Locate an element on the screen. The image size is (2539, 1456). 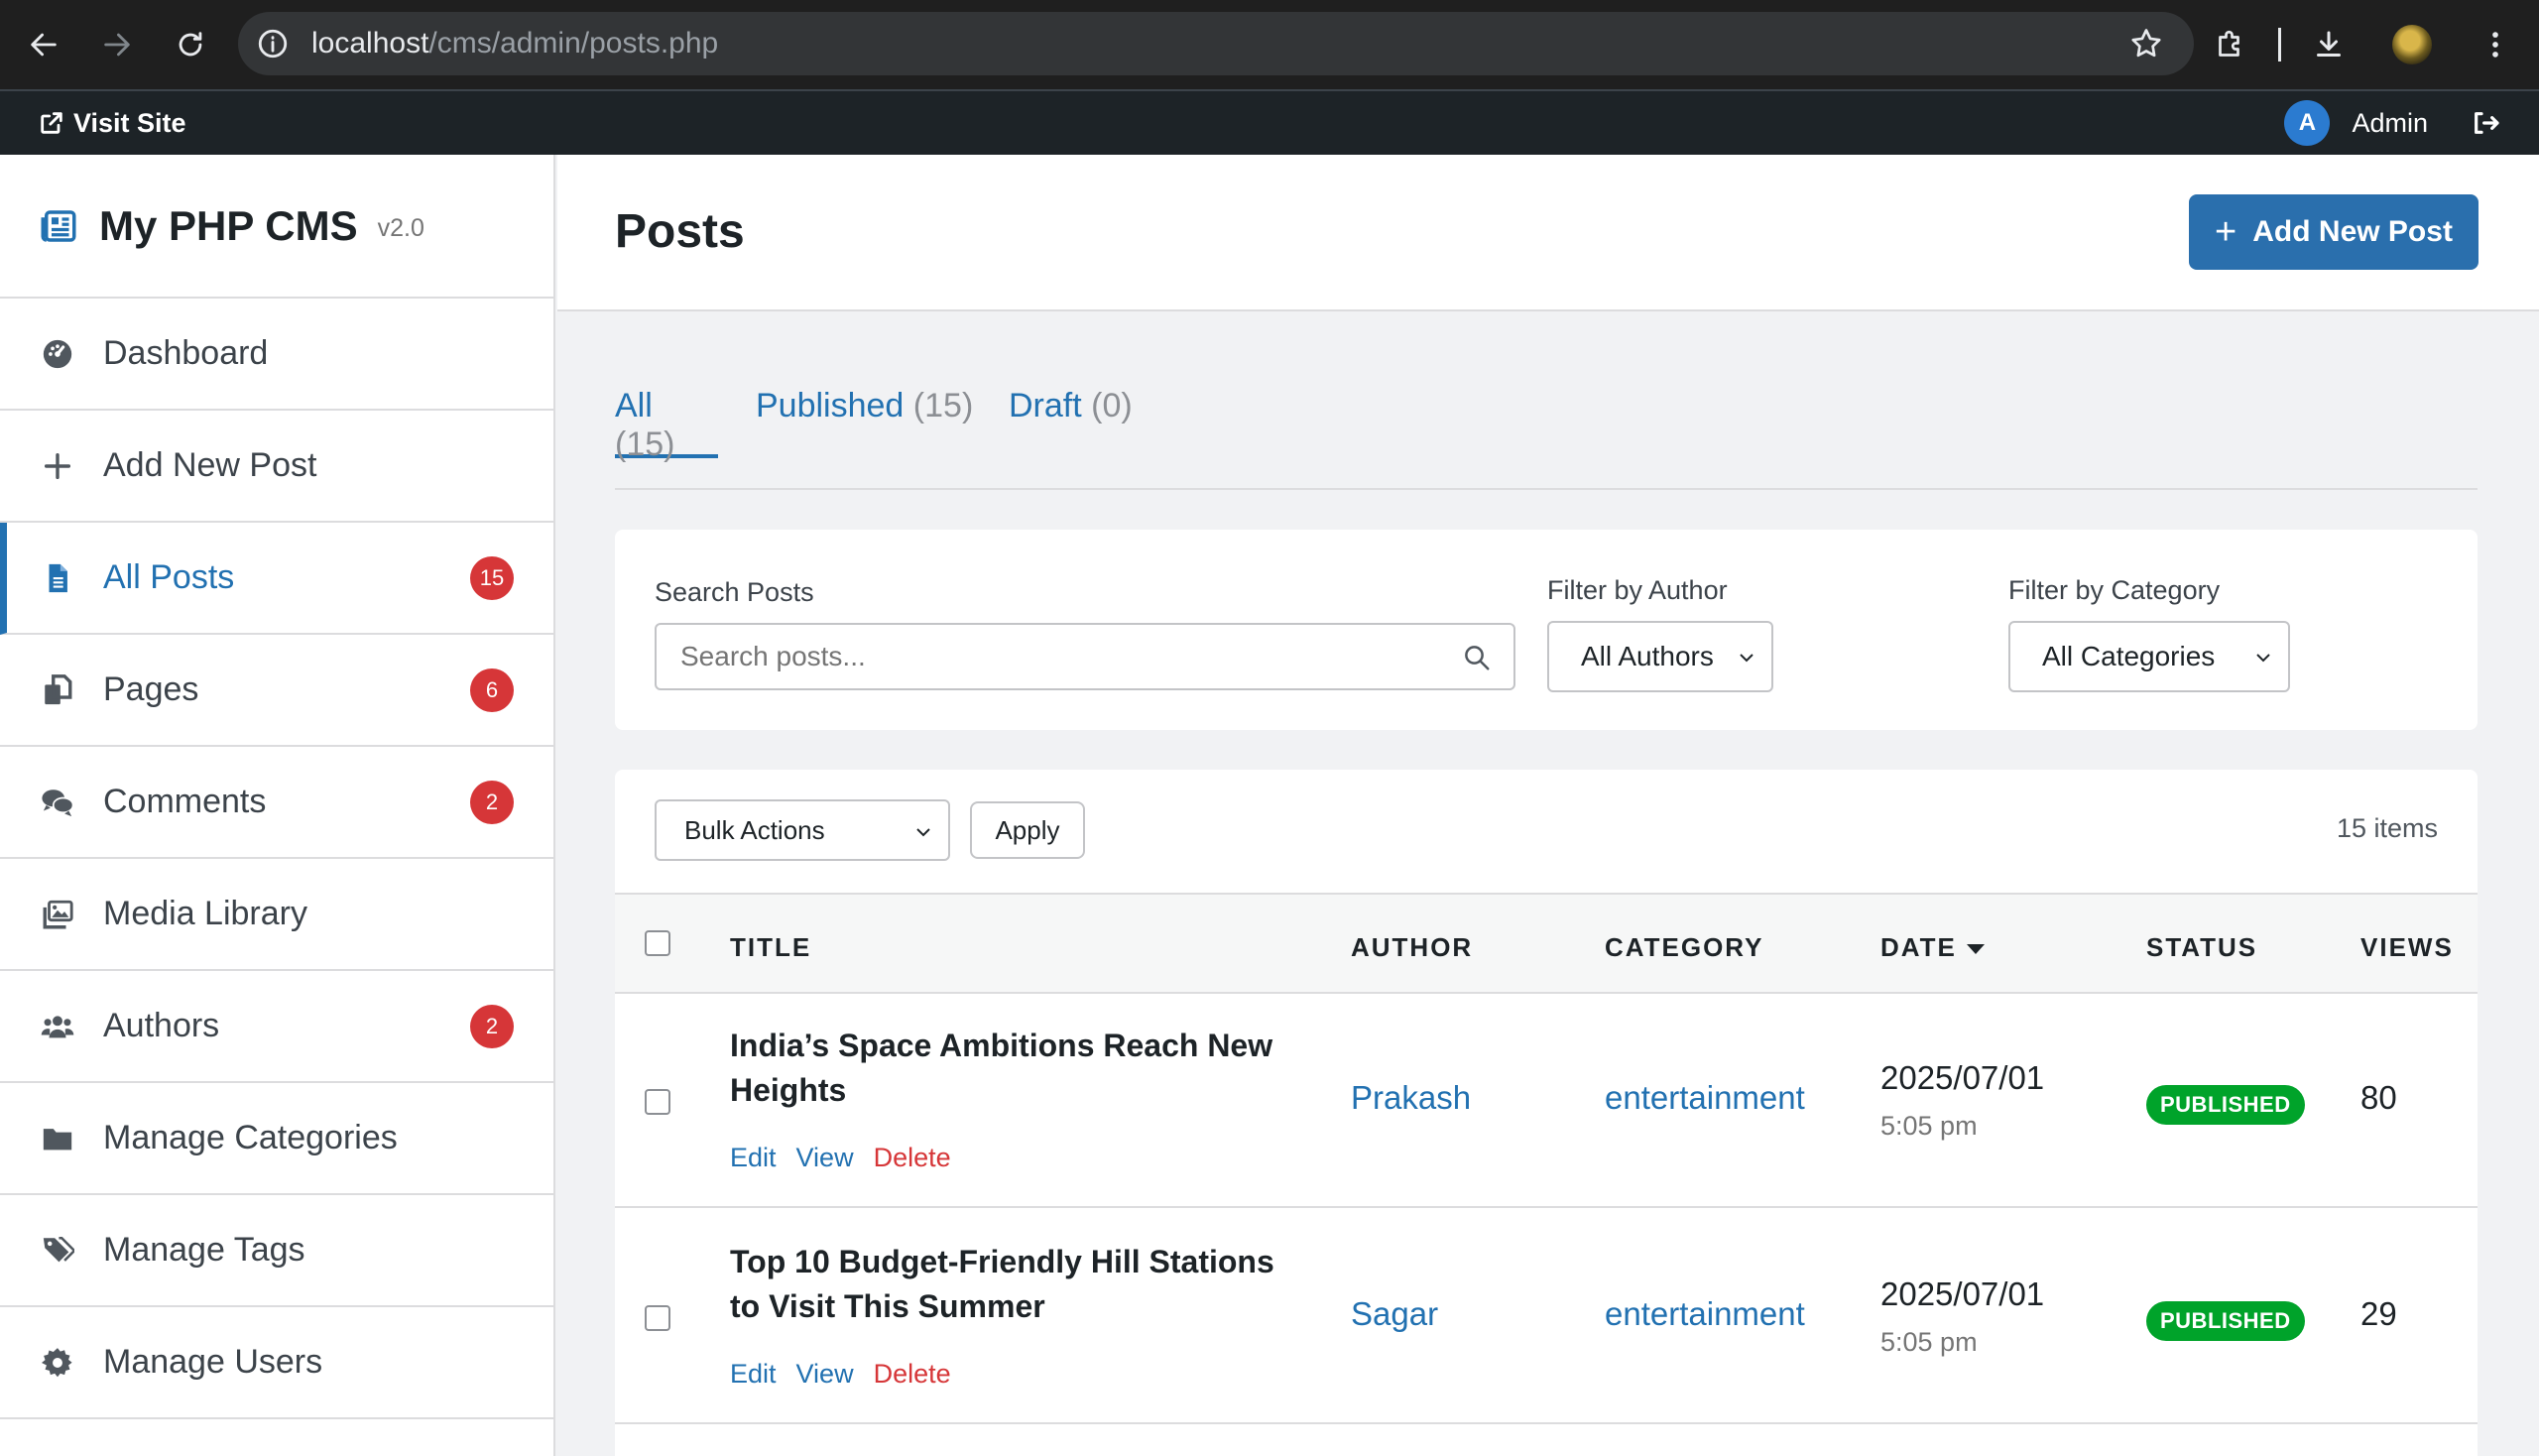
apply-button: Apply is located at coordinates (1027, 830).